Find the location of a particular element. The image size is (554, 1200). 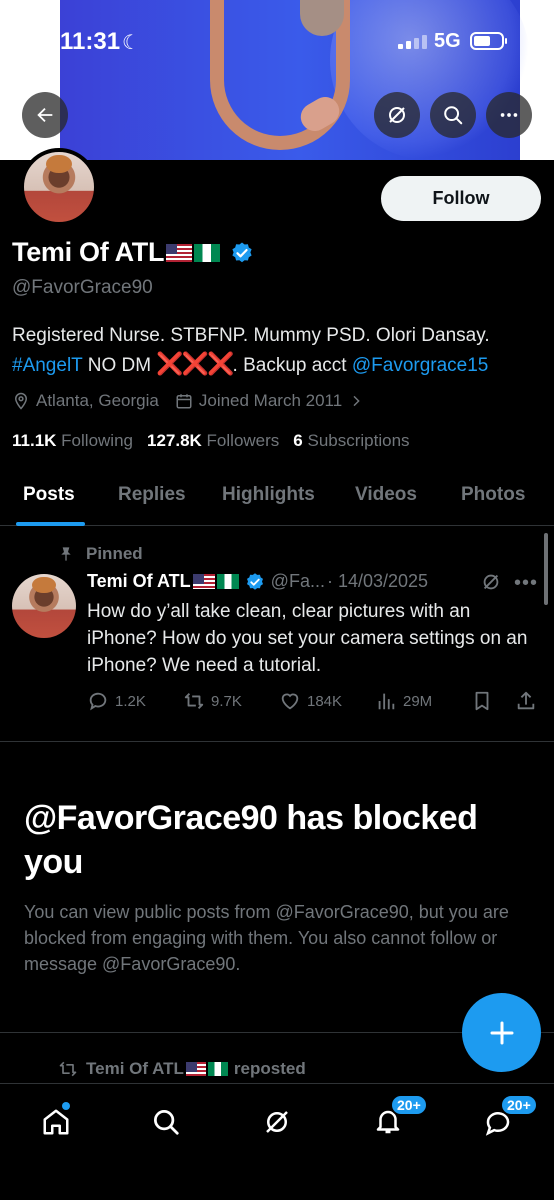

tab-videos: Videos is located at coordinates (386, 495).